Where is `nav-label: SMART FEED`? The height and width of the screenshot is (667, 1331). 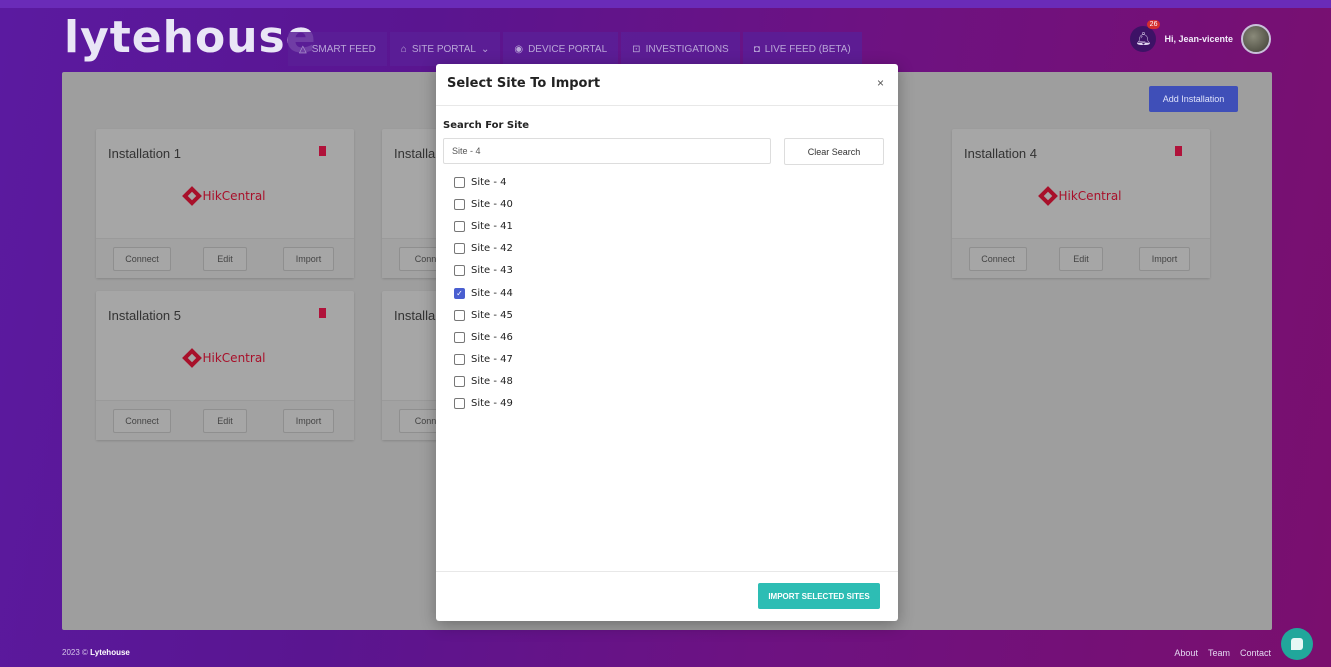
nav-label: SMART FEED is located at coordinates (343, 49).